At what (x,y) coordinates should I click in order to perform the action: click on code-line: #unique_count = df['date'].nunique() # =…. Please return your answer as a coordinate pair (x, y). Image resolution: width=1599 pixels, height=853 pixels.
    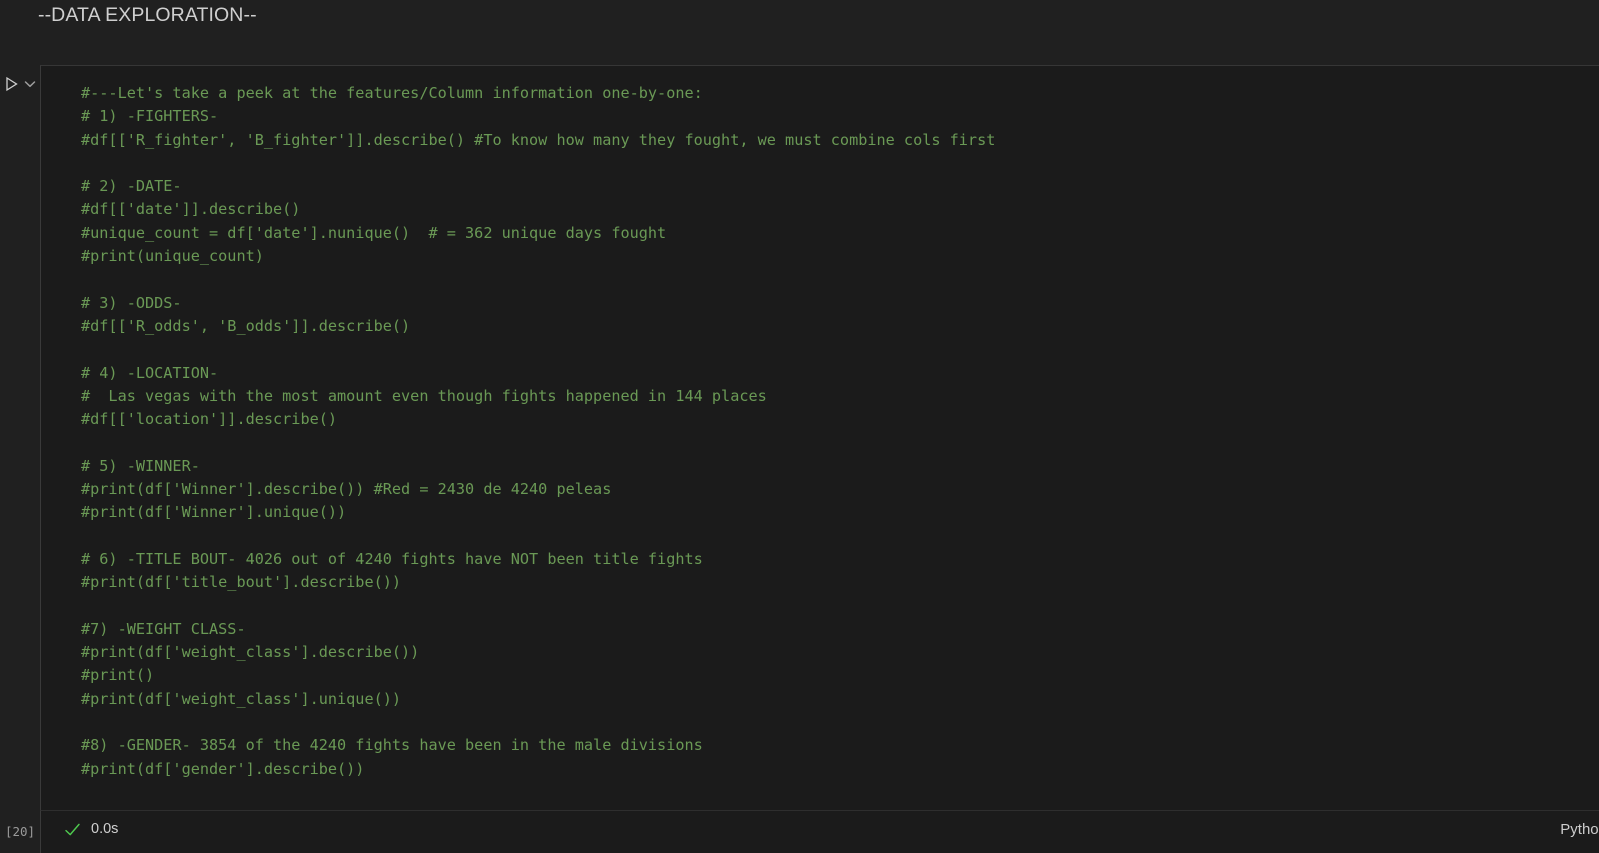
    Looking at the image, I should click on (374, 232).